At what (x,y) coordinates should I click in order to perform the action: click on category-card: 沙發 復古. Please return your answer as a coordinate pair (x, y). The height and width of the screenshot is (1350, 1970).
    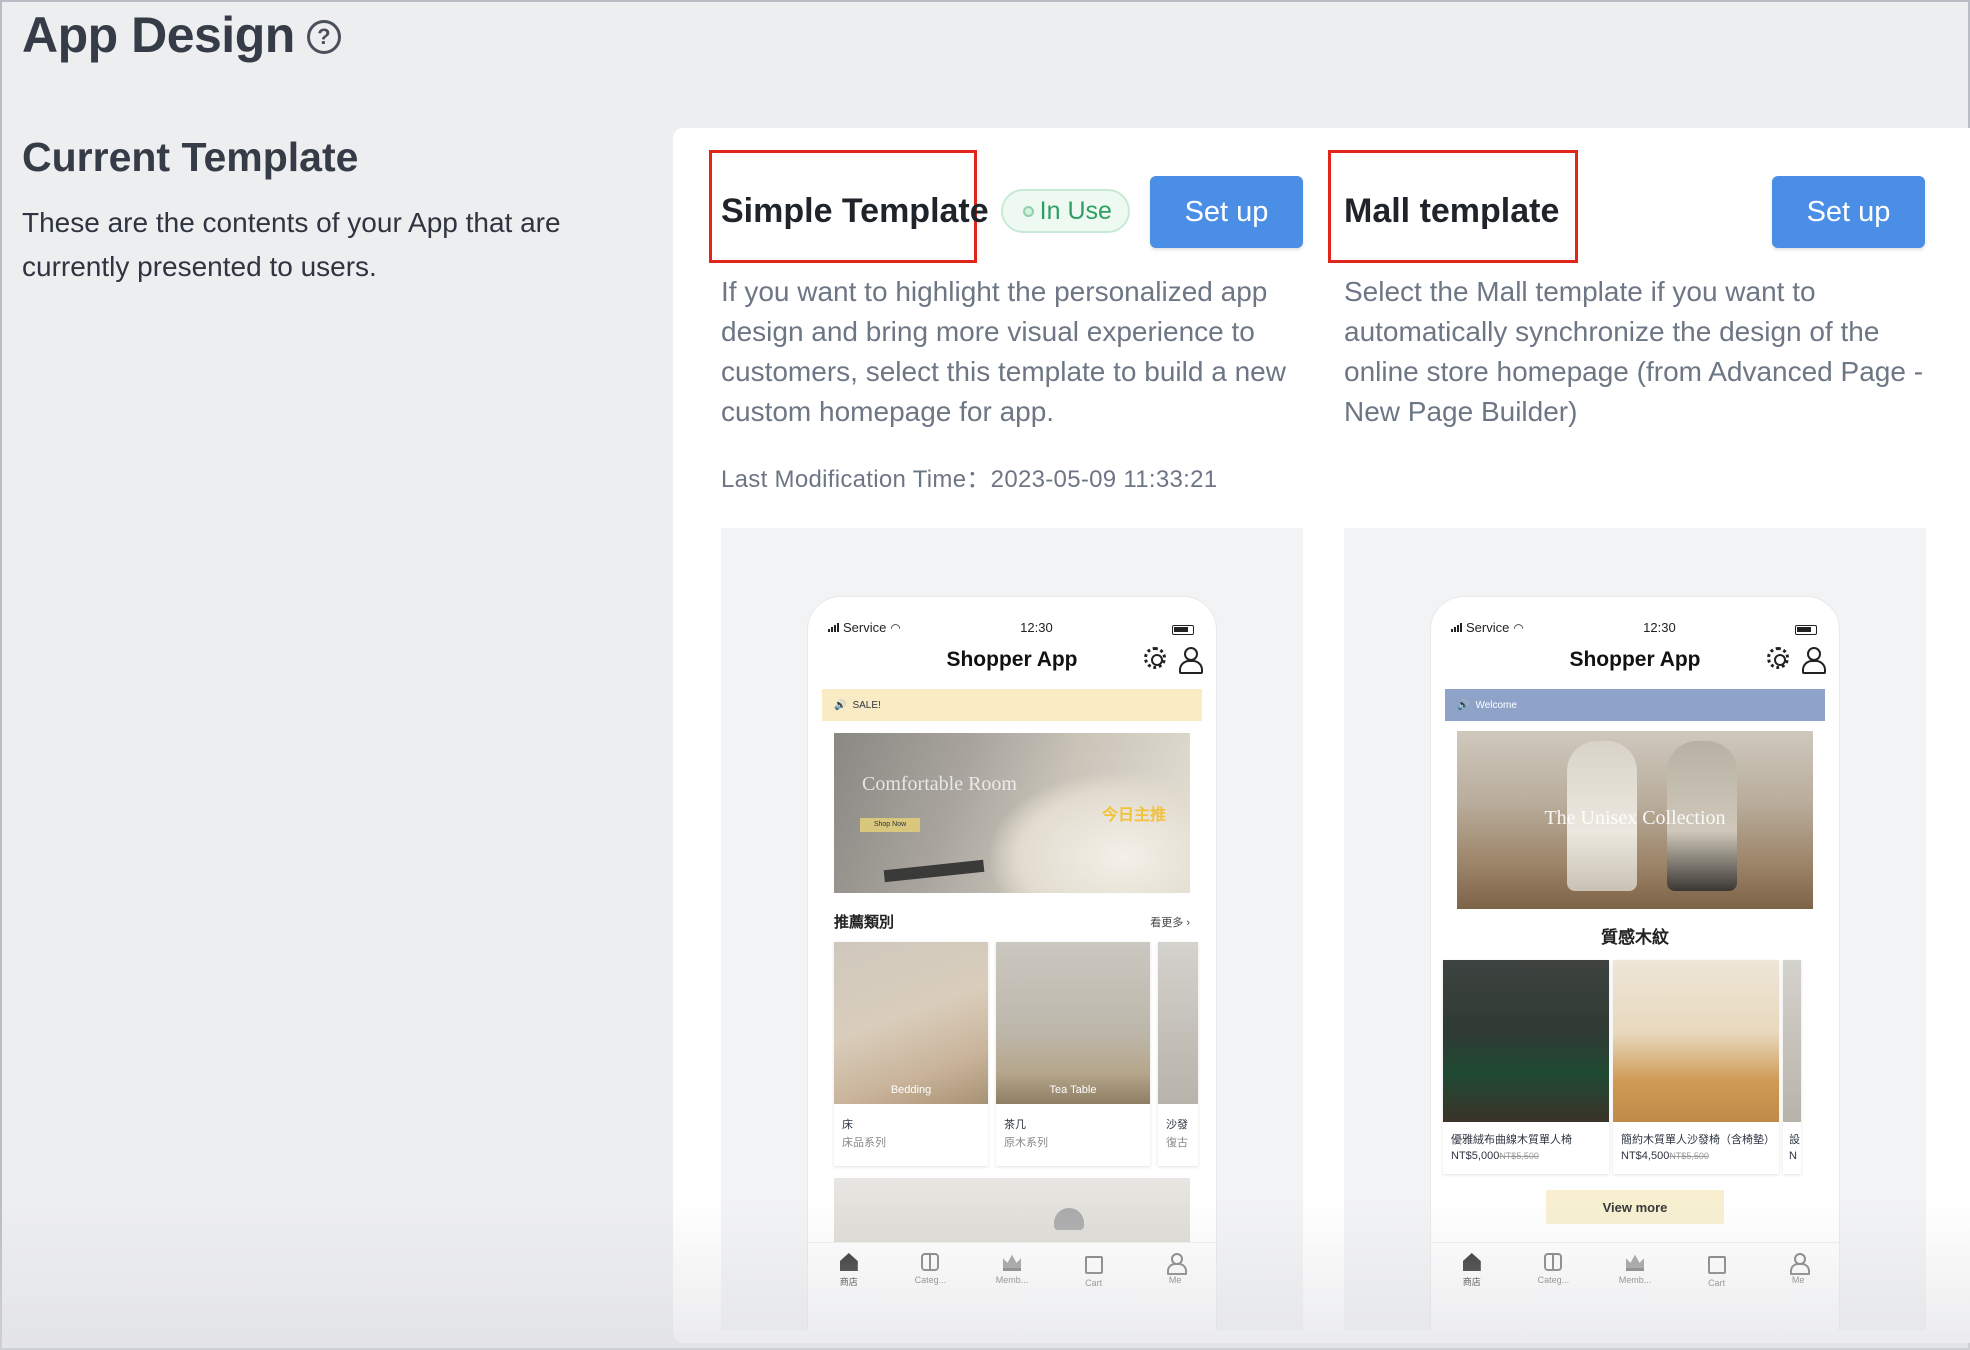
    Looking at the image, I should click on (1178, 1054).